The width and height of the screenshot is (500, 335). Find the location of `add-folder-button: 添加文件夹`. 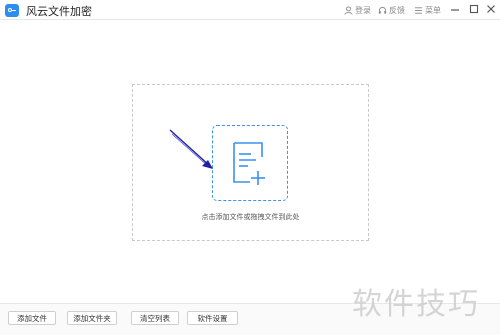

add-folder-button: 添加文件夹 is located at coordinates (92, 318).